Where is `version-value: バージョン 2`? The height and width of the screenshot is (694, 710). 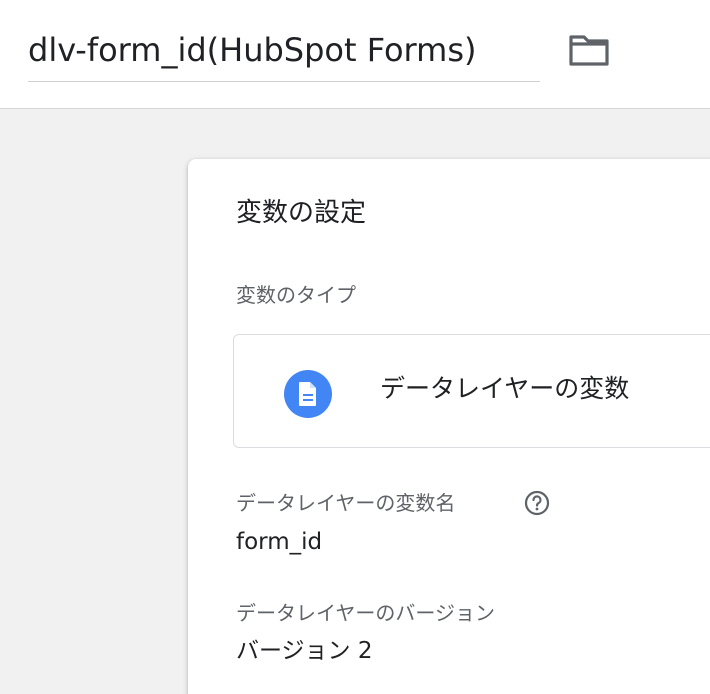
version-value: バージョン 2 is located at coordinates (304, 651).